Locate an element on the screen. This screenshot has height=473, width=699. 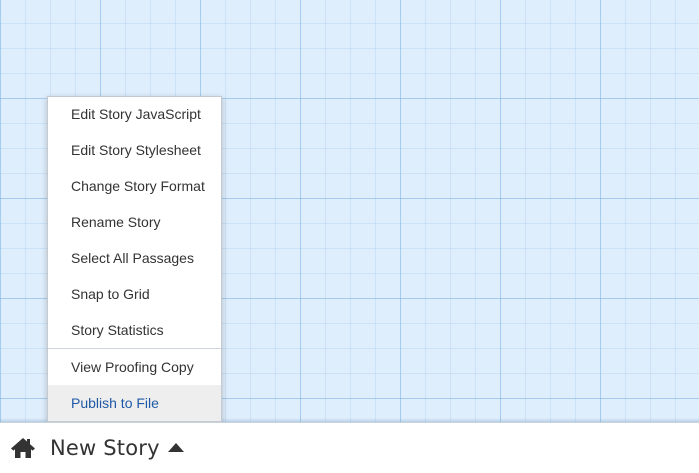
story-title: New Story is located at coordinates (105, 448).